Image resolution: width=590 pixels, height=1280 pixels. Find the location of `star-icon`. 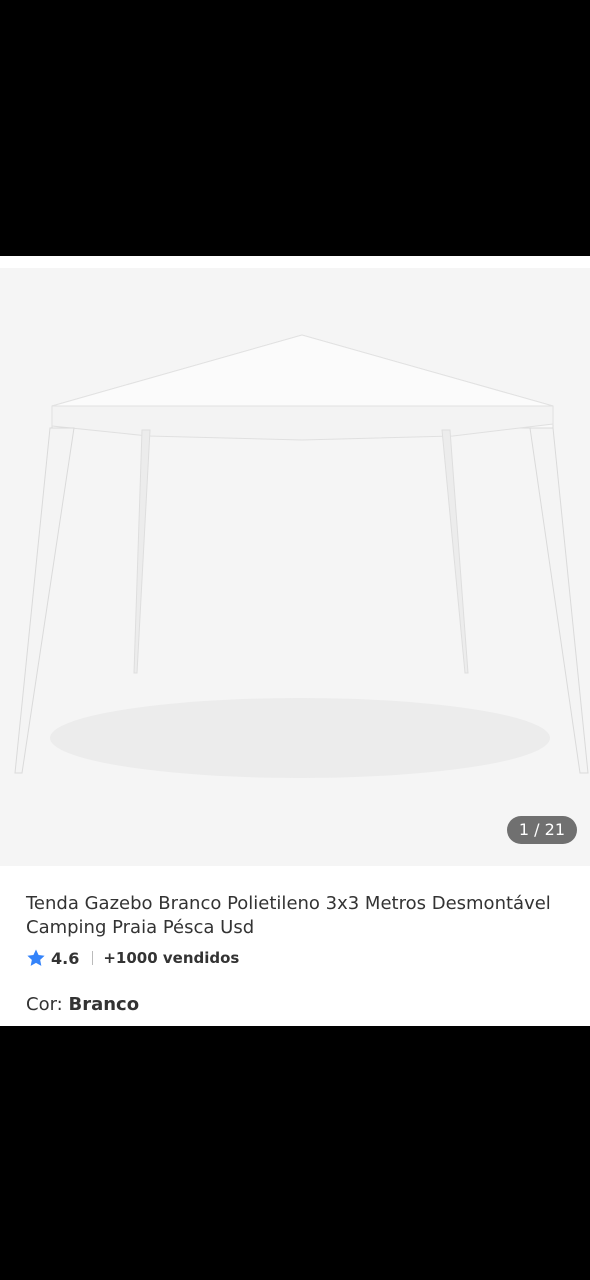

star-icon is located at coordinates (36, 958).